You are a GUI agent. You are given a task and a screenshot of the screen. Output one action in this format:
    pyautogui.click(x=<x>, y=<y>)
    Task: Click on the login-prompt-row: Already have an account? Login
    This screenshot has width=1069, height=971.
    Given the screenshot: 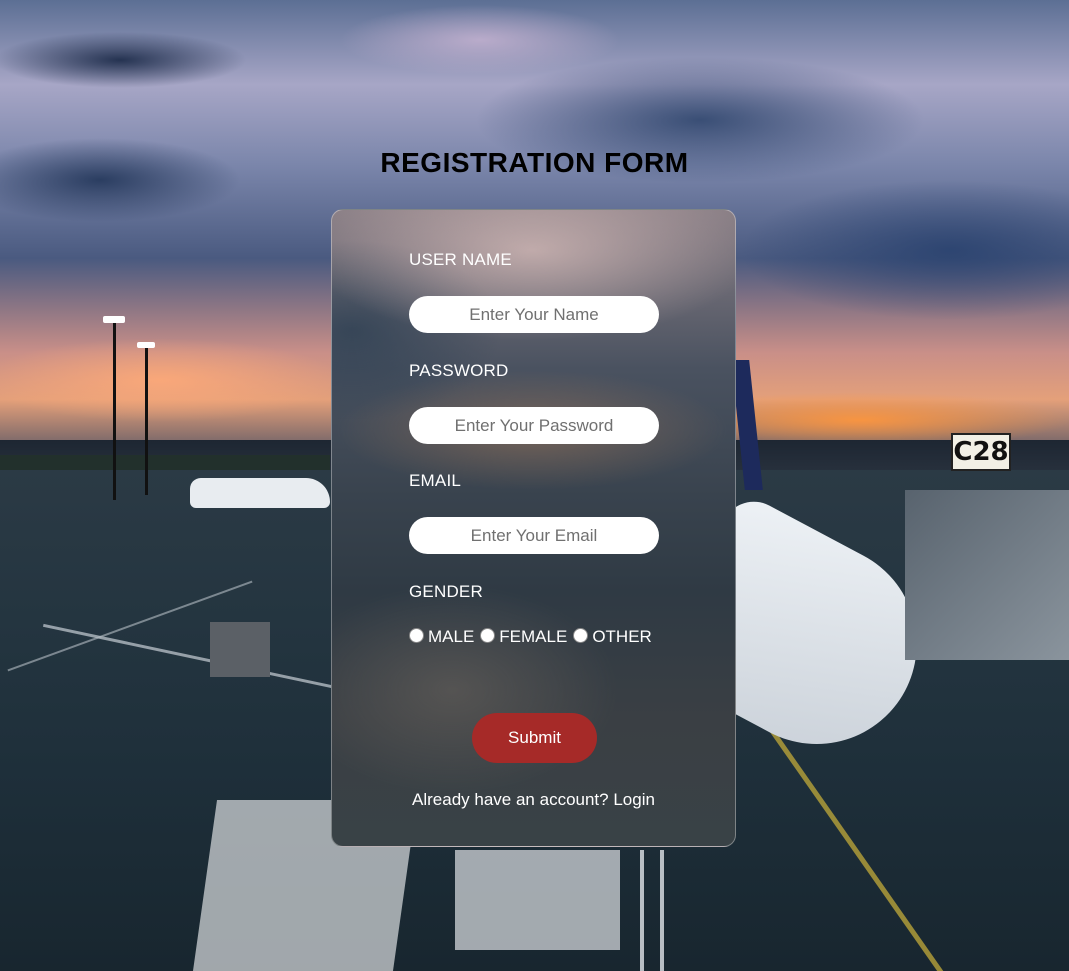 What is the action you would take?
    pyautogui.click(x=533, y=800)
    